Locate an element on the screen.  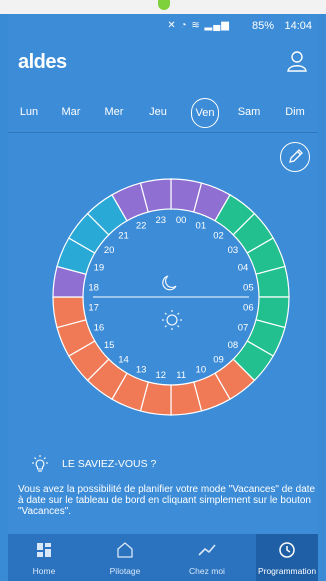
device-indicator is located at coordinates (164, 5).